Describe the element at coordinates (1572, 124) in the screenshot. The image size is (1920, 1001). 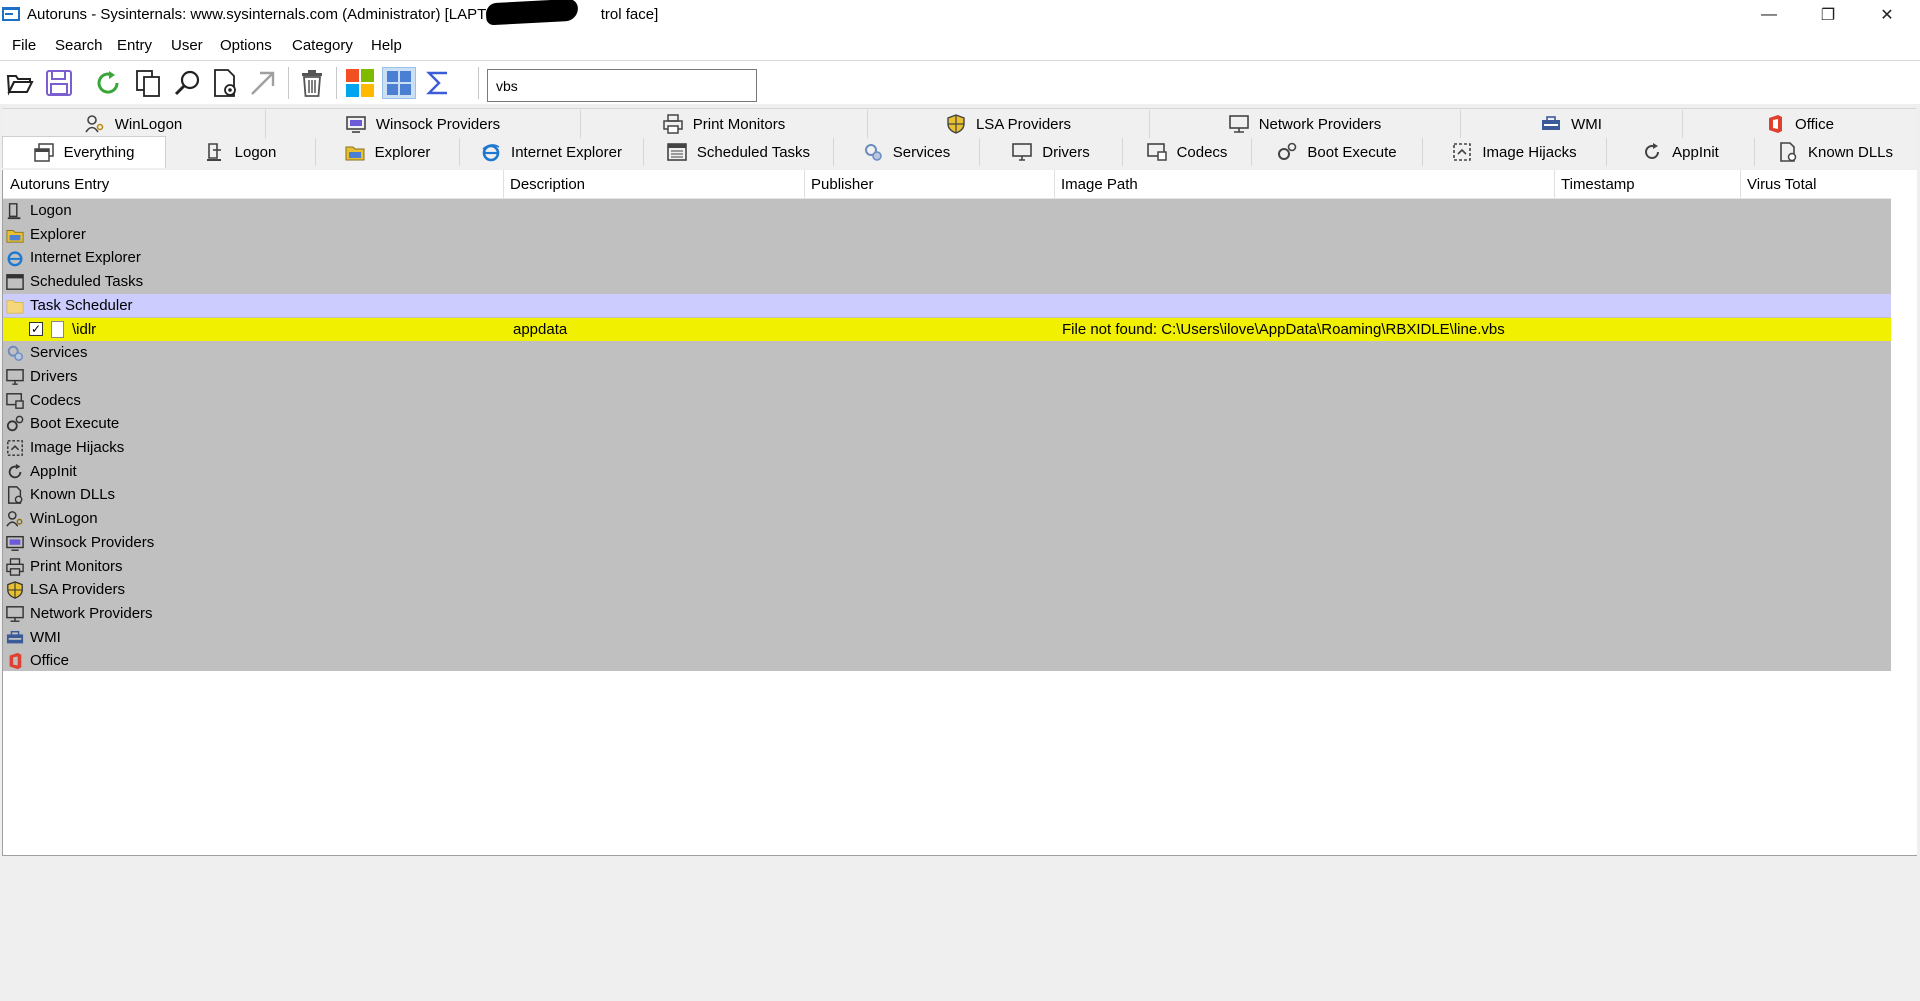
I see `tab-wmi: WMI` at that location.